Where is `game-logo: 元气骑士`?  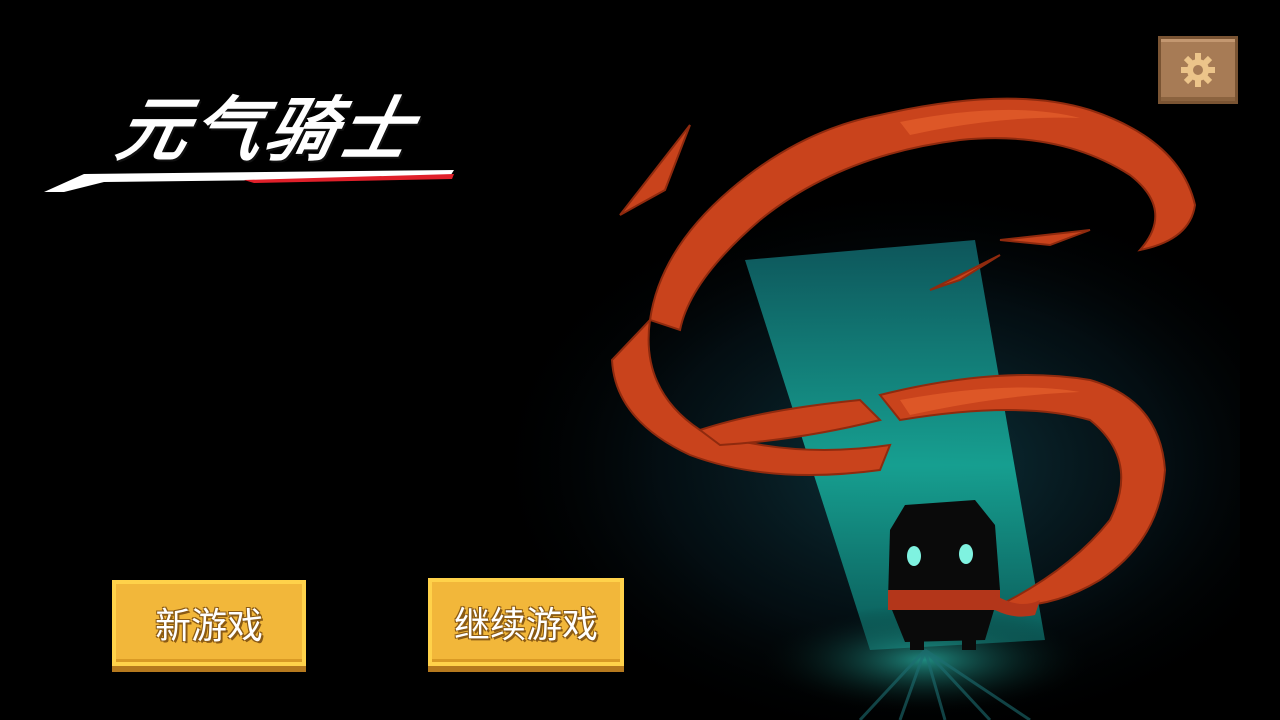
game-logo: 元气骑士 is located at coordinates (255, 135).